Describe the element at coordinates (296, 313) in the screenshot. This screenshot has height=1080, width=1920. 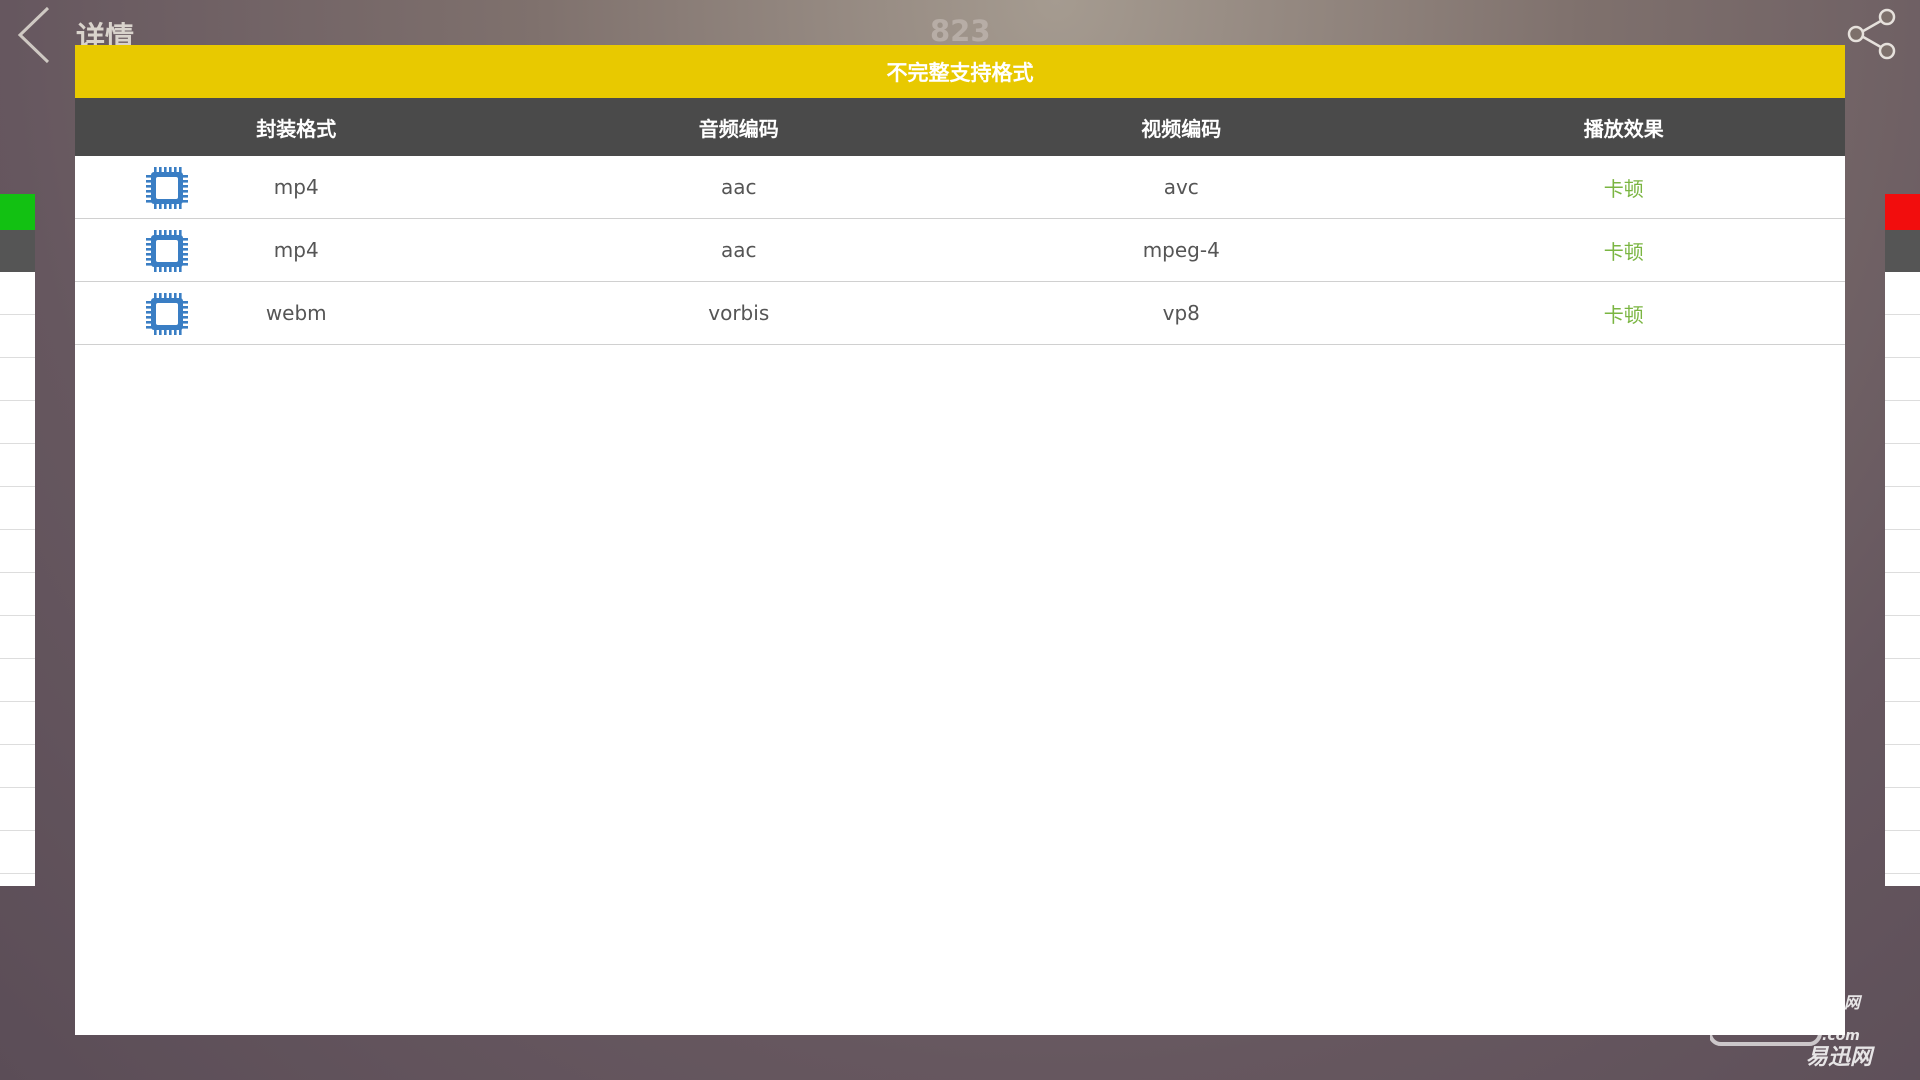
I see `cell-container: webm` at that location.